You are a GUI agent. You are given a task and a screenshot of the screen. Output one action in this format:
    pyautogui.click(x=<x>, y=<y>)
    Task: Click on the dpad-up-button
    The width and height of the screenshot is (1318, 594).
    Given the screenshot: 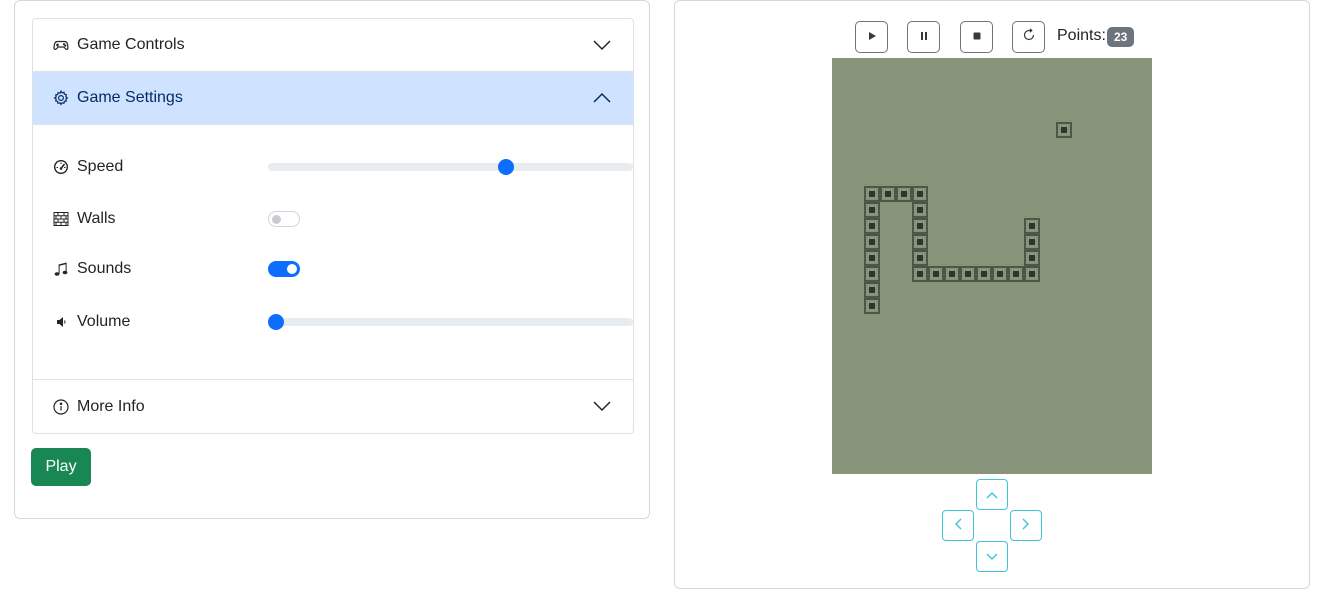 What is the action you would take?
    pyautogui.click(x=992, y=494)
    